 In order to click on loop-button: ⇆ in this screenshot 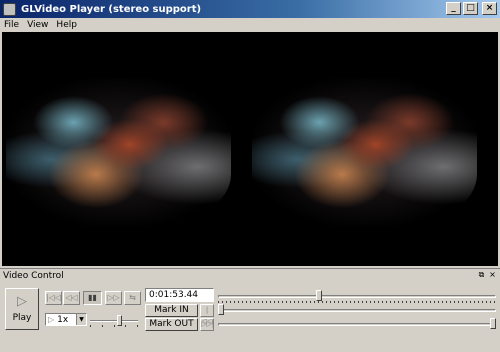, I will do `click(132, 298)`.